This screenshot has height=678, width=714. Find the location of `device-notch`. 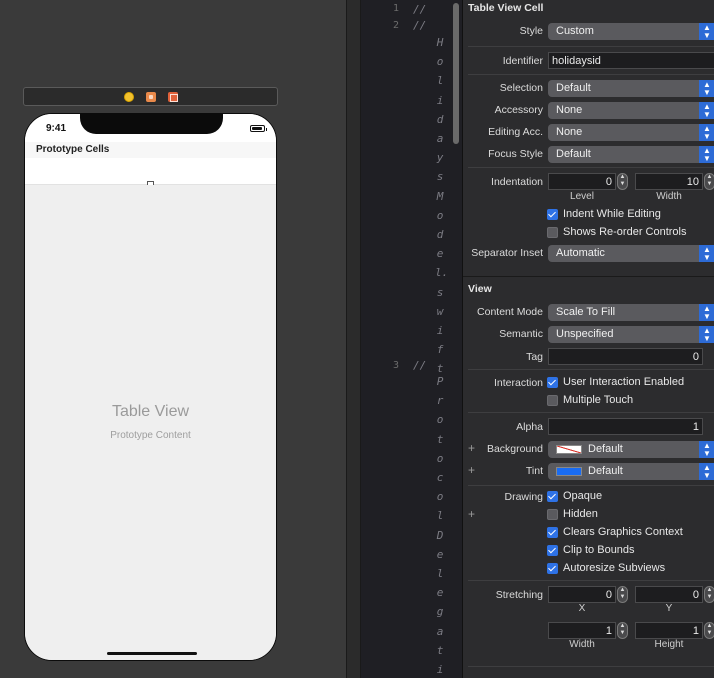

device-notch is located at coordinates (151, 124).